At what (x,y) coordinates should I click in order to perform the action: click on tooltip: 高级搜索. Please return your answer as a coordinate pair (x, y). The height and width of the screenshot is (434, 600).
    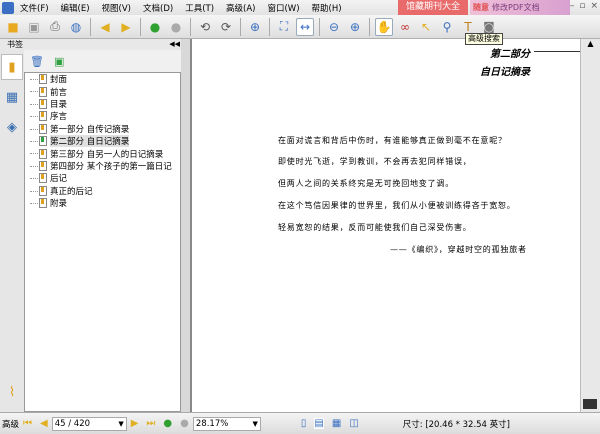
    Looking at the image, I should click on (484, 39).